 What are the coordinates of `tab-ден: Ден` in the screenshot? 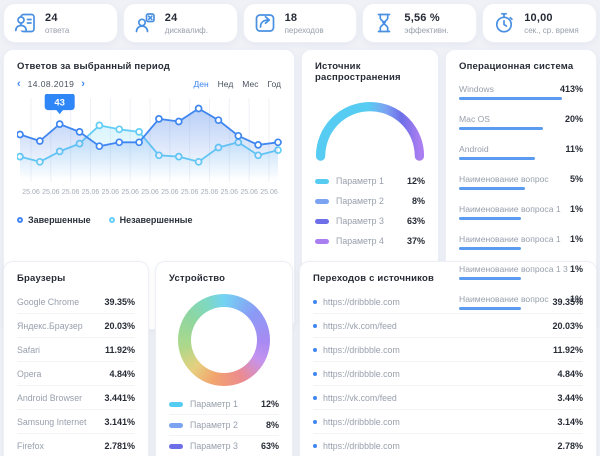 It's located at (200, 84).